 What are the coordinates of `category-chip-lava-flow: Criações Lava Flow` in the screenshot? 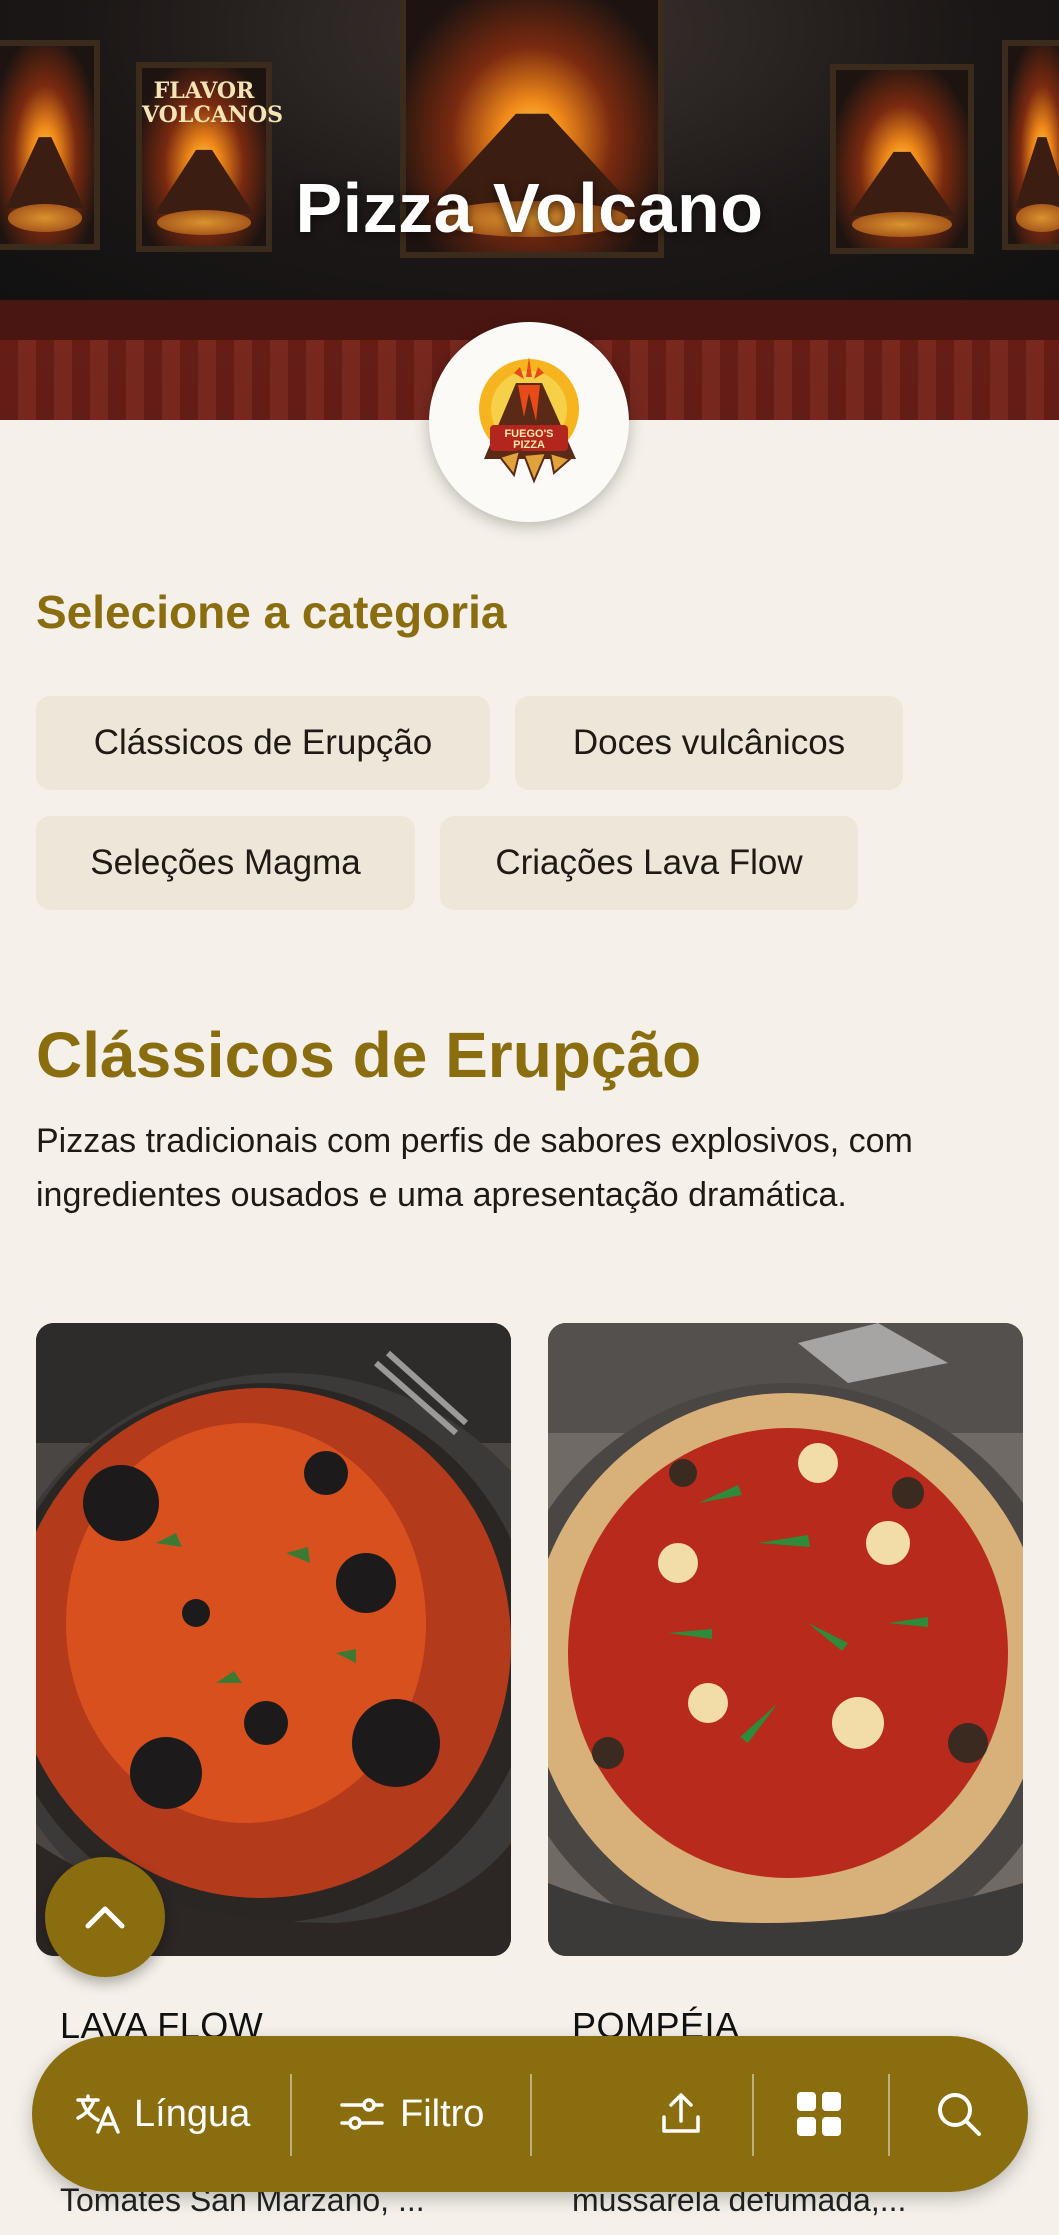 It's located at (649, 863).